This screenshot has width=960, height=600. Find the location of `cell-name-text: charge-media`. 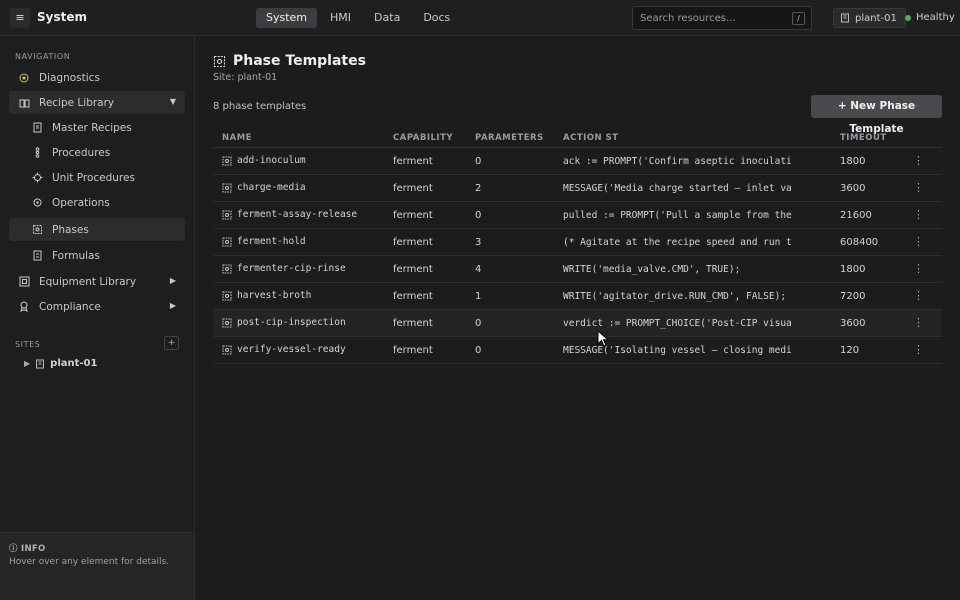

cell-name-text: charge-media is located at coordinates (271, 187).